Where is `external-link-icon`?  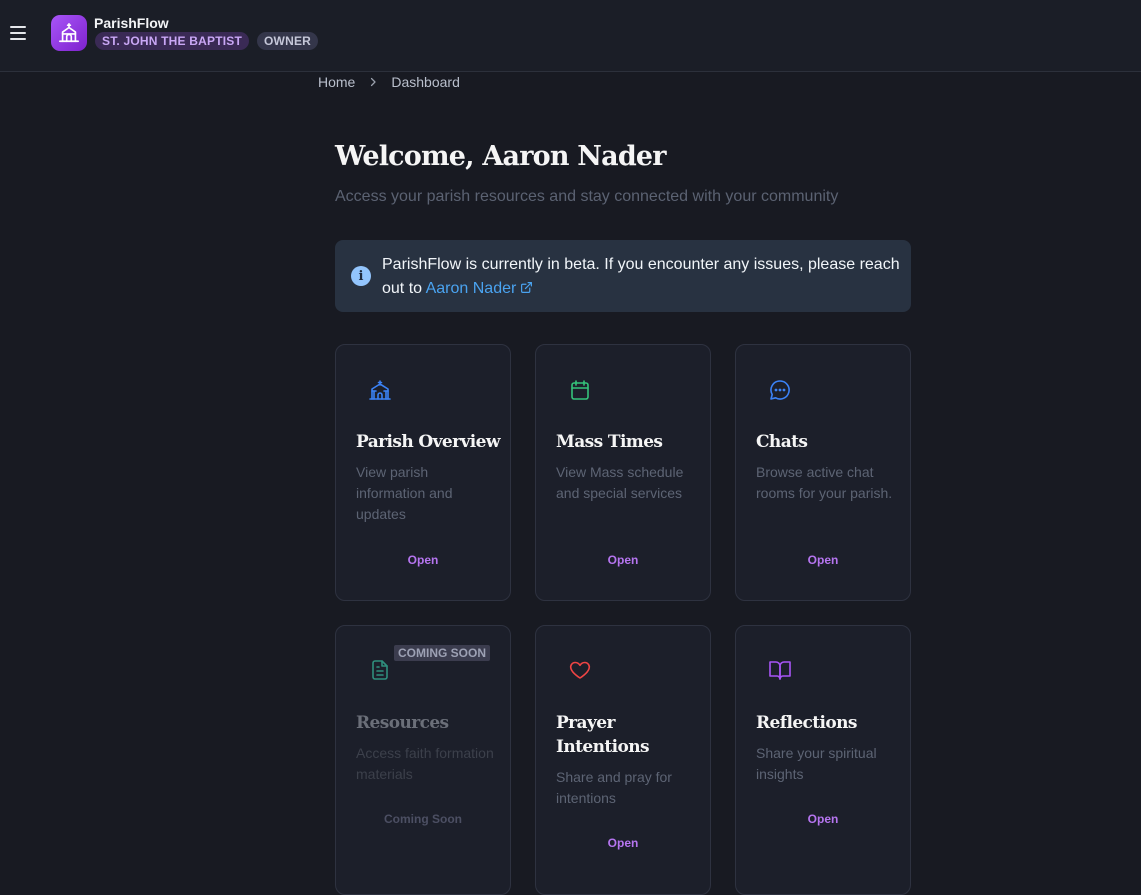
external-link-icon is located at coordinates (527, 287).